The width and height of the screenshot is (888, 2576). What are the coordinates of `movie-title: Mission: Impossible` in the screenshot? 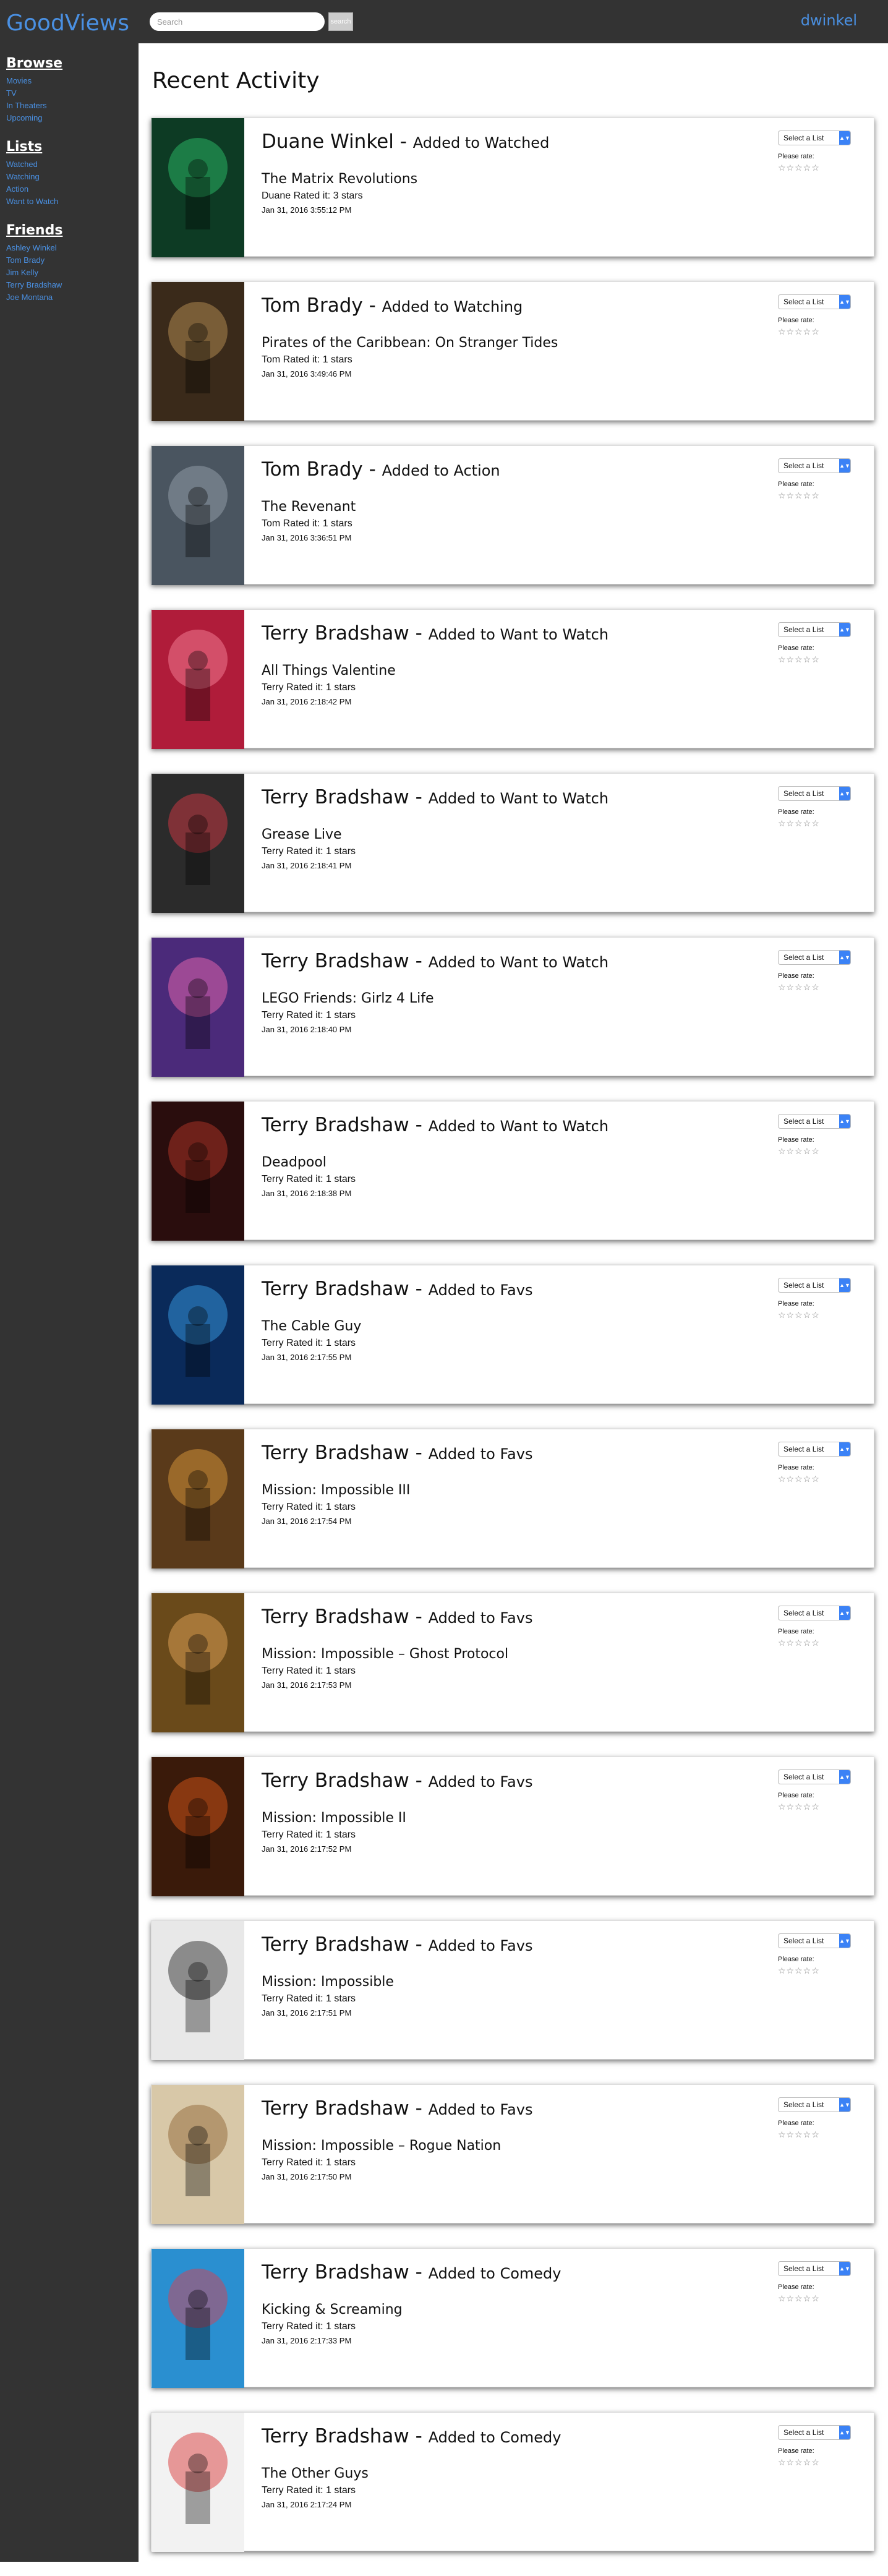 It's located at (568, 1982).